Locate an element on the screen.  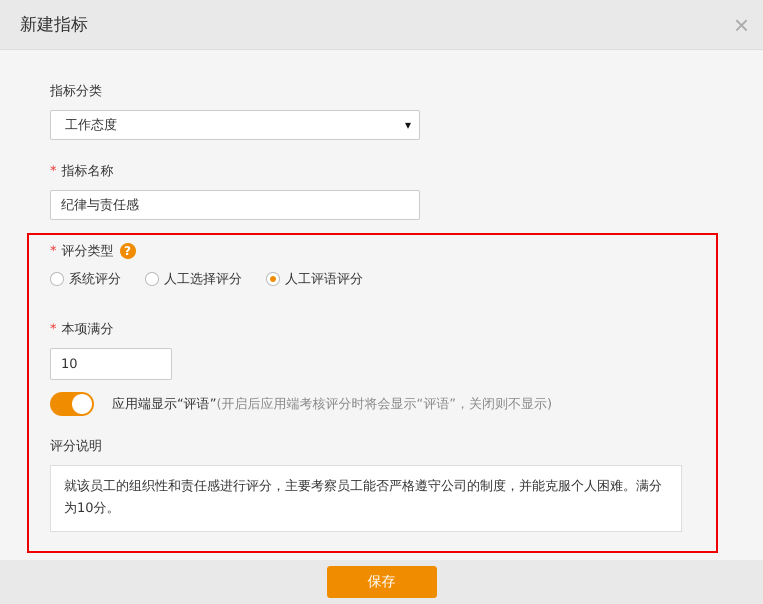
toggle-label: 应用端显示“评语” is located at coordinates (164, 404).